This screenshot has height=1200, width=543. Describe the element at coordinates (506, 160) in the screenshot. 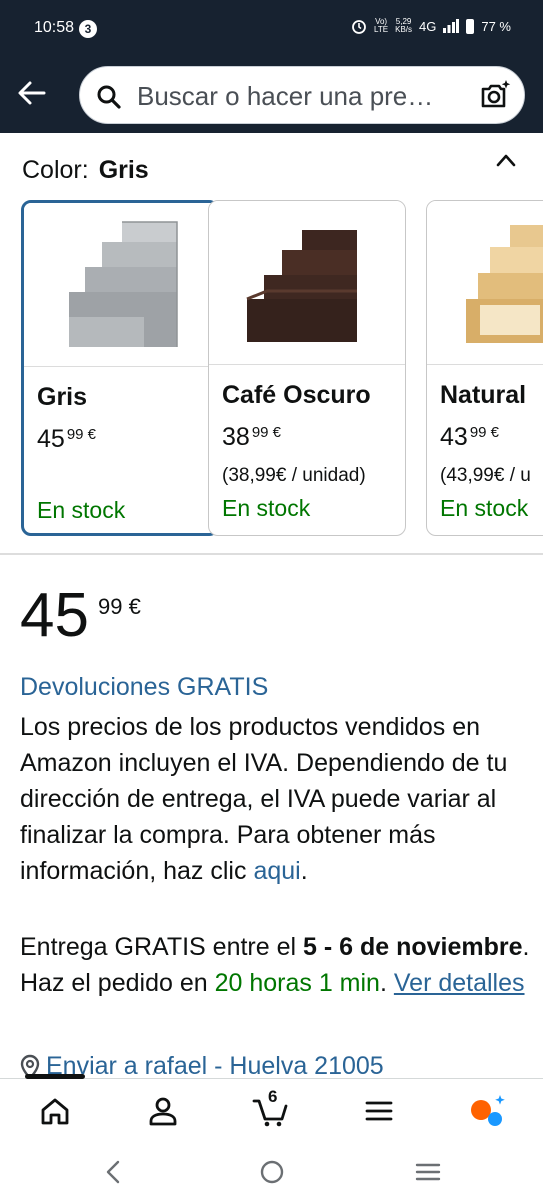

I see `chevron-up-icon` at that location.